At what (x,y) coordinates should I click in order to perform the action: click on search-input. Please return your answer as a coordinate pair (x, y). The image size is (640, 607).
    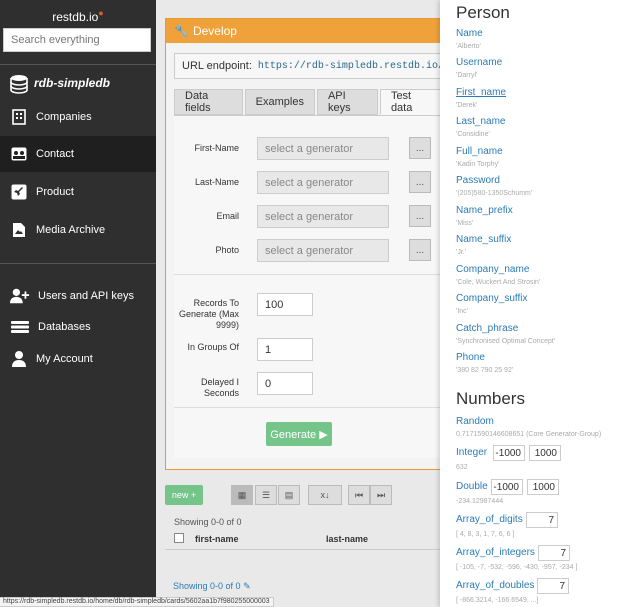
    Looking at the image, I should click on (77, 40).